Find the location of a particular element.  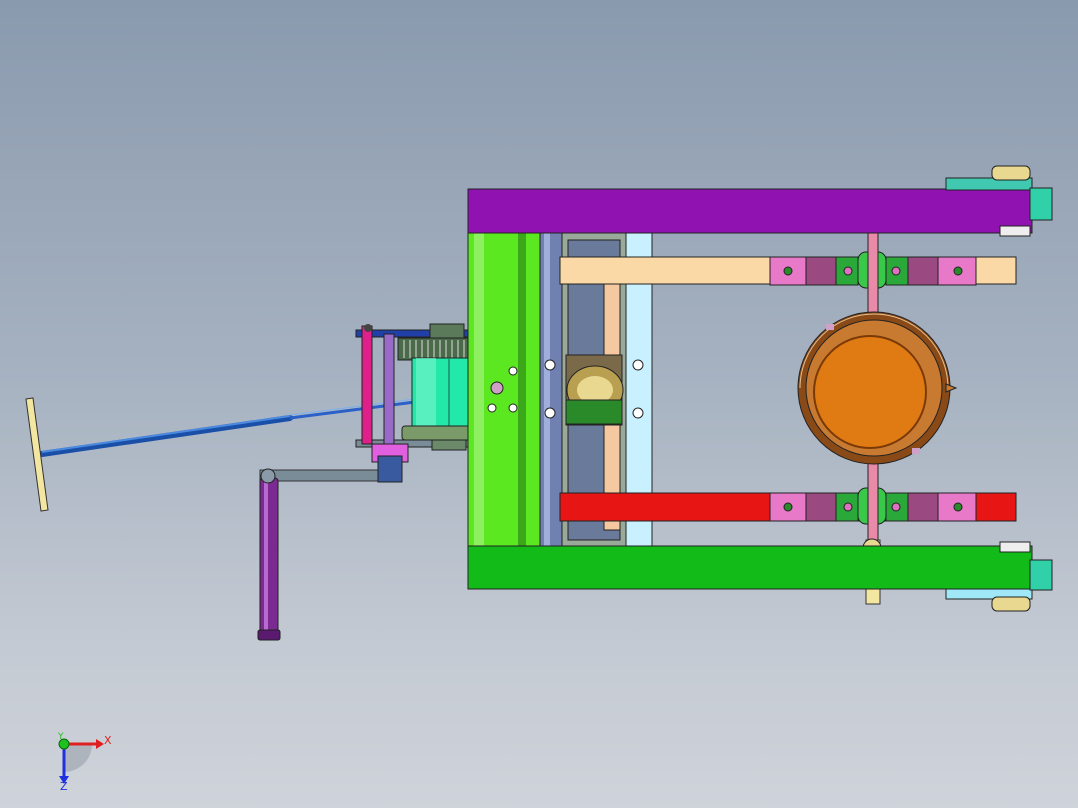

bottom-frame-beam is located at coordinates (760, 576).